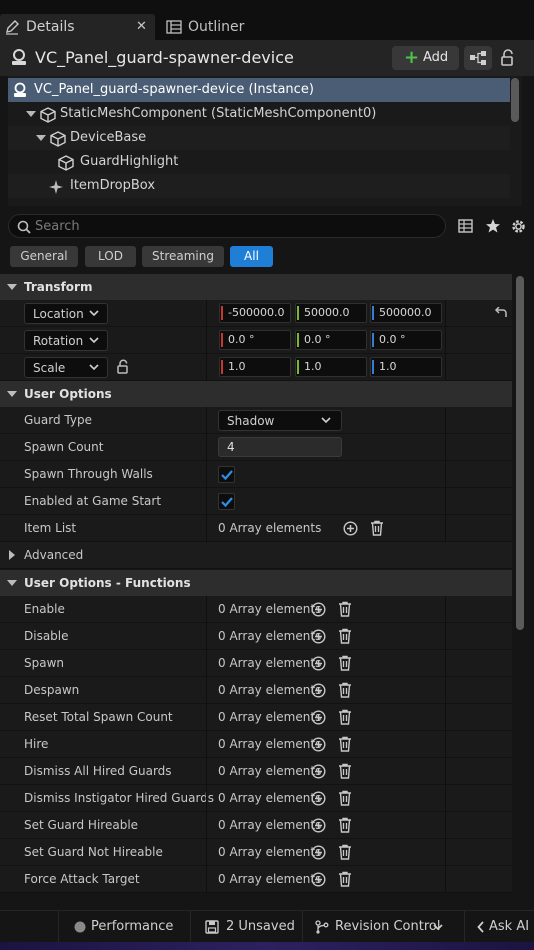 The height and width of the screenshot is (950, 534). What do you see at coordinates (259, 90) in the screenshot?
I see `tree-item-instance: VC_Panel_guard-spawner-device (Instance)` at bounding box center [259, 90].